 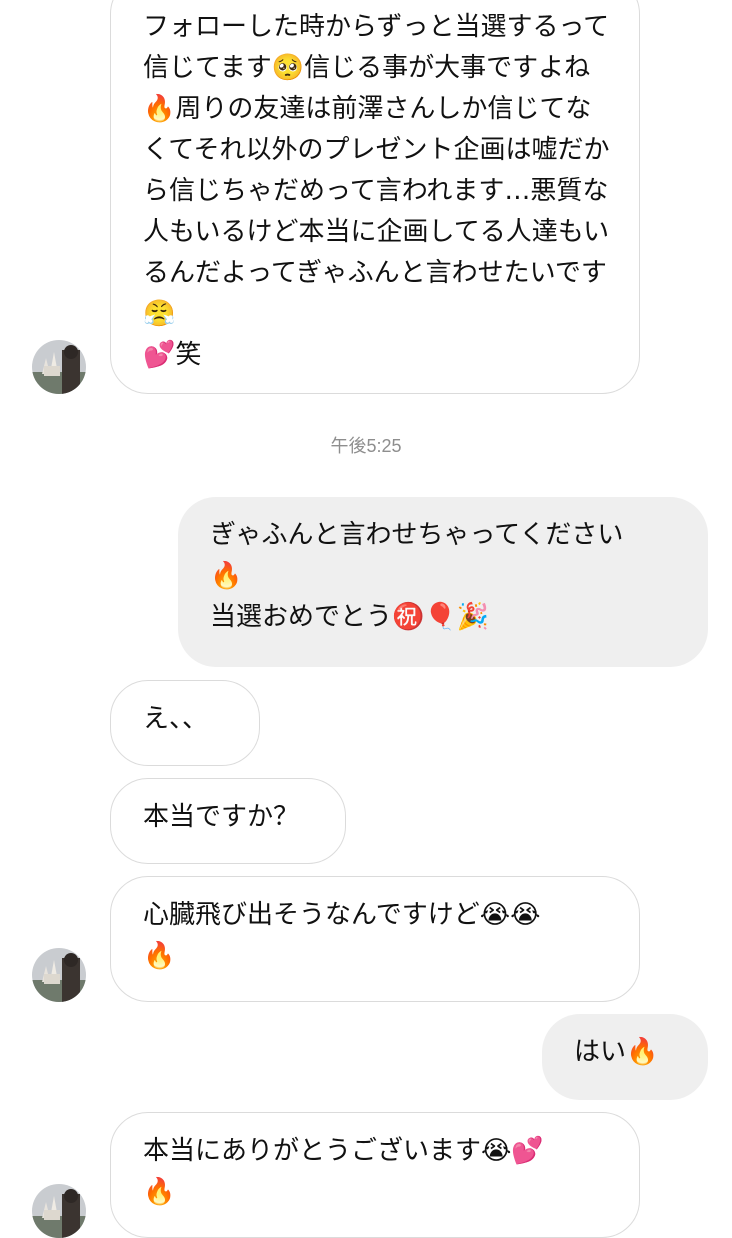 I want to click on message-bubble-outgoing: はい🔥, so click(x=625, y=1057).